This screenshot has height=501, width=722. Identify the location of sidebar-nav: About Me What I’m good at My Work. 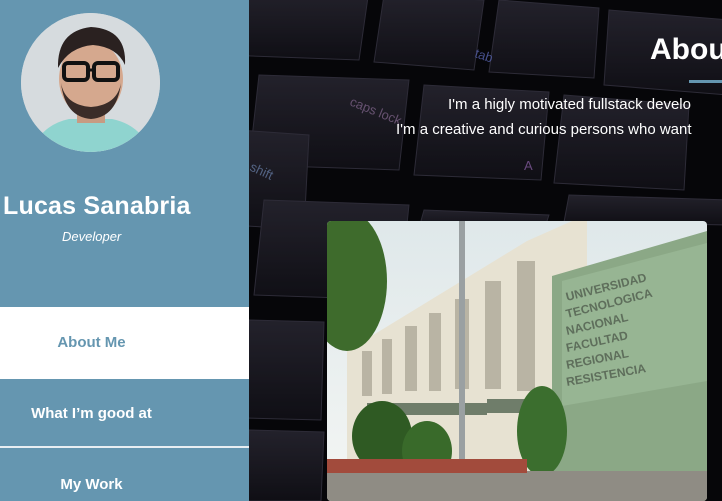
(124, 404).